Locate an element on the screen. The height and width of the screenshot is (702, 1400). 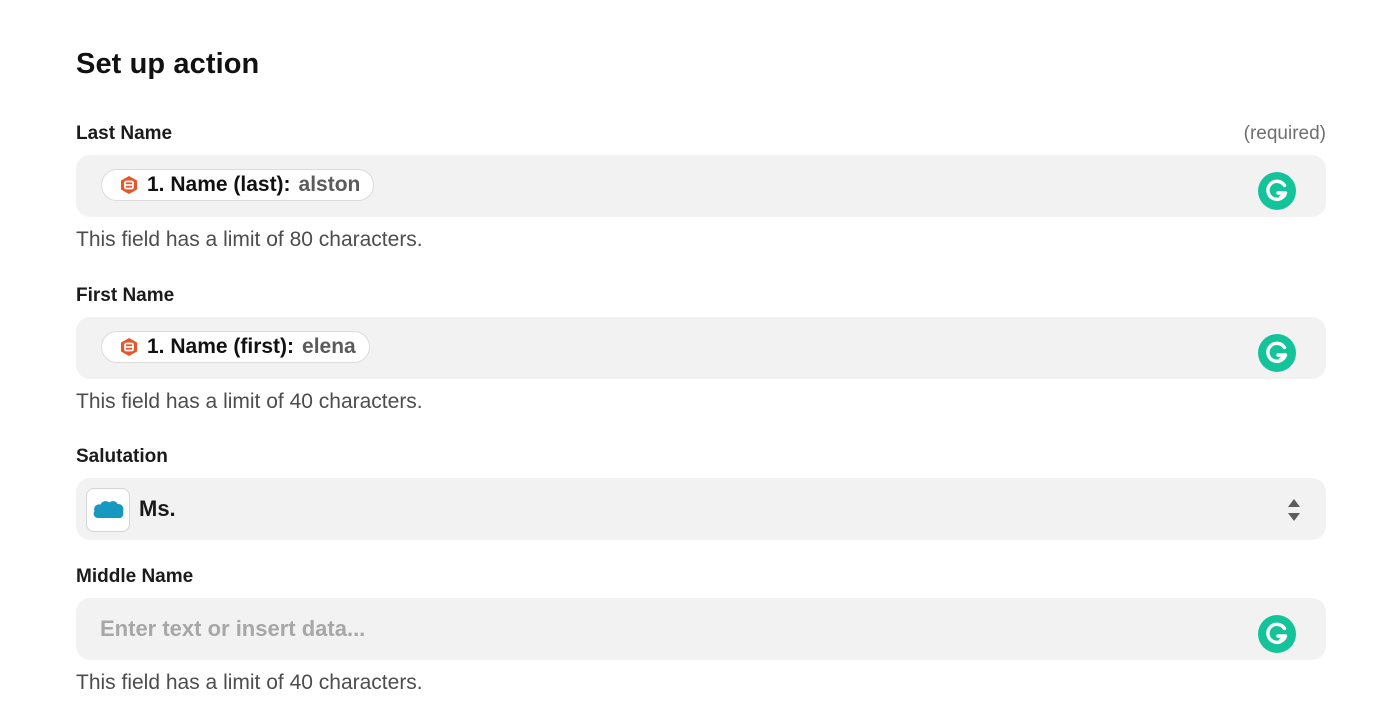
field-label-row: First Name is located at coordinates (701, 297).